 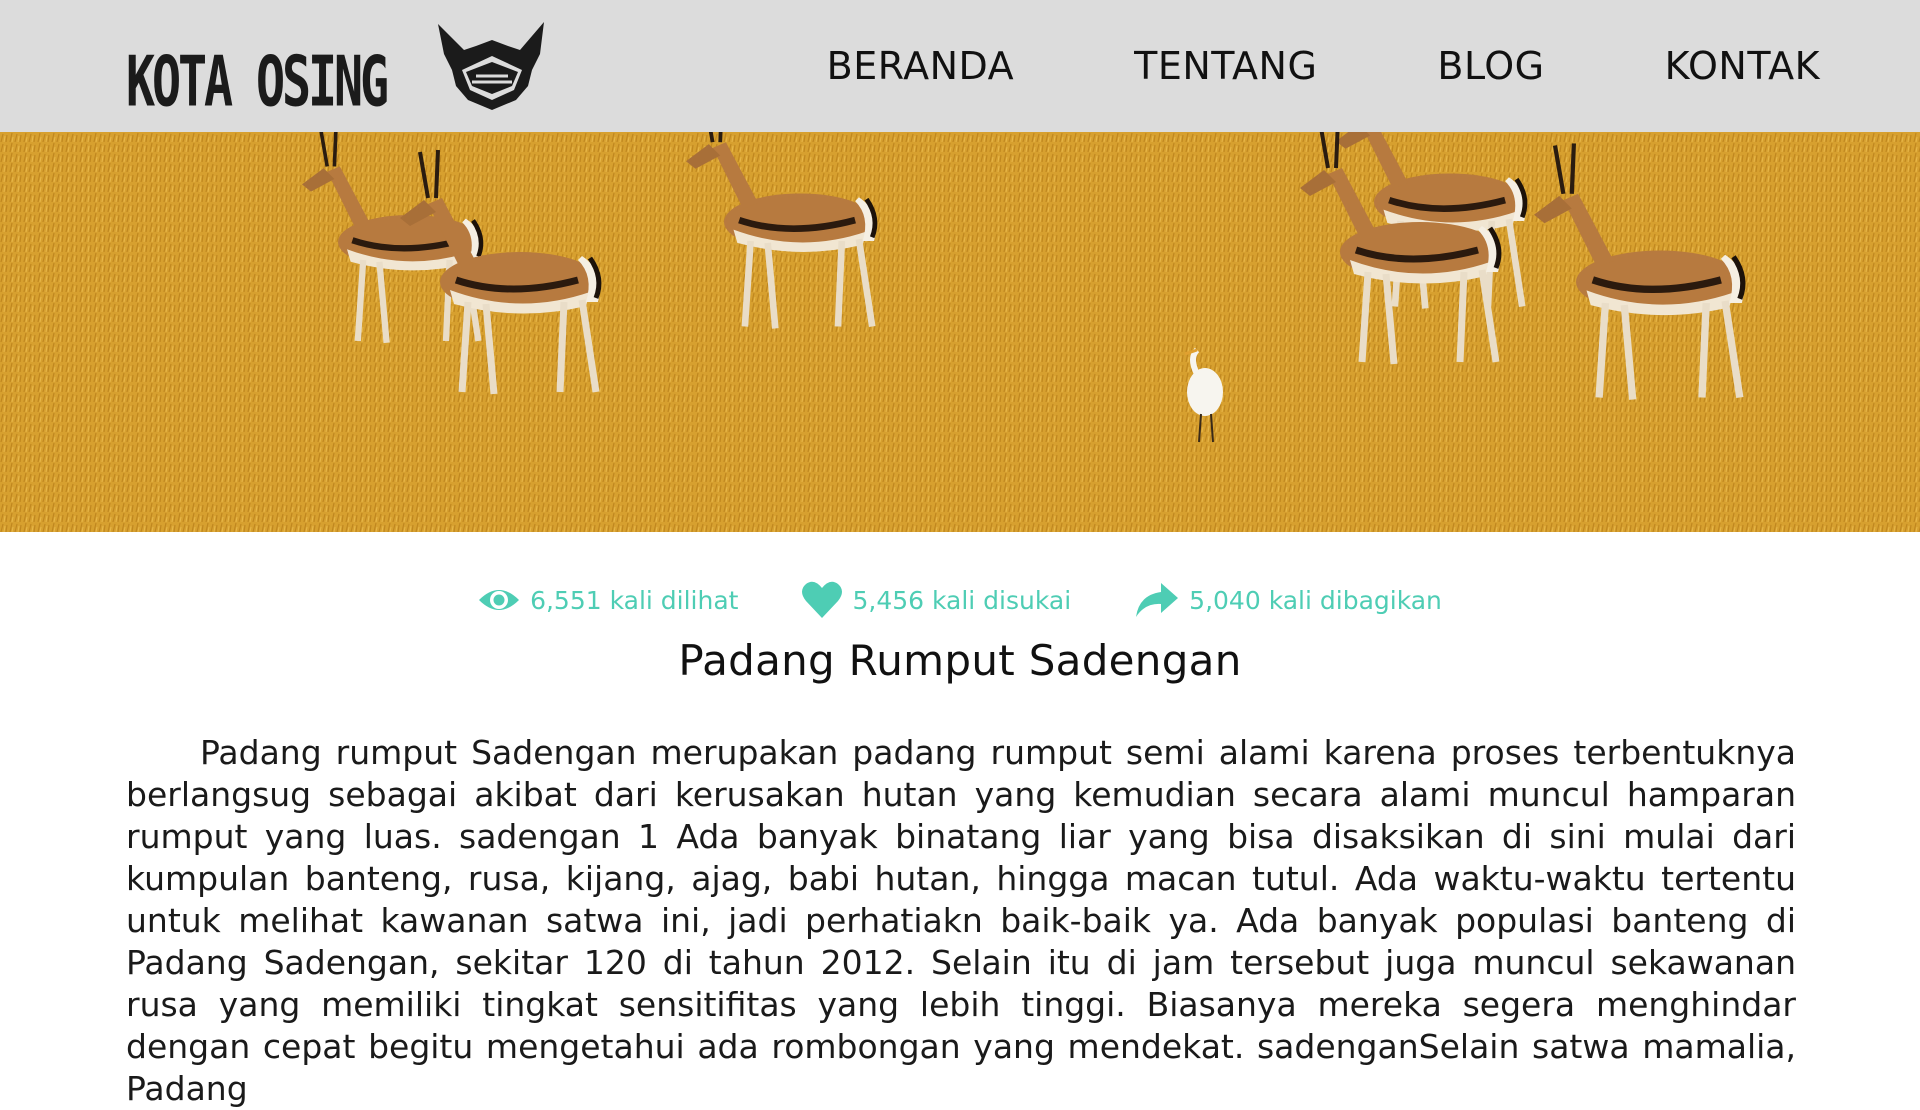 I want to click on site-header: KOTA OSING BERANDA TENTANG BLOG KONTAK, so click(x=960, y=66).